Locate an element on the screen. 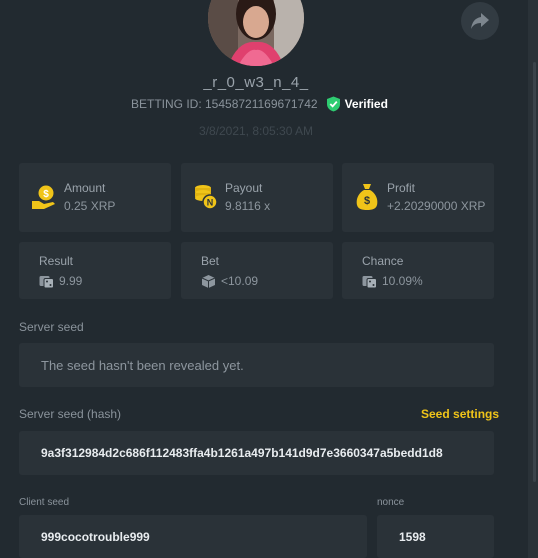 Image resolution: width=538 pixels, height=558 pixels. server-seed-hash-label: Server seed (hash) is located at coordinates (70, 414).